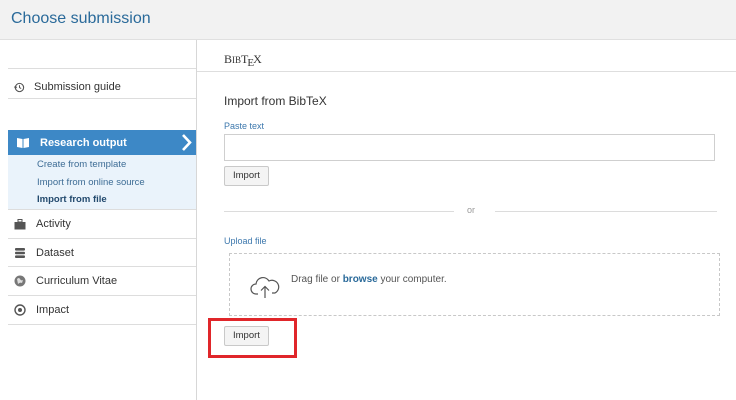 The width and height of the screenshot is (736, 400). What do you see at coordinates (244, 126) in the screenshot?
I see `paste-text-label: Paste text` at bounding box center [244, 126].